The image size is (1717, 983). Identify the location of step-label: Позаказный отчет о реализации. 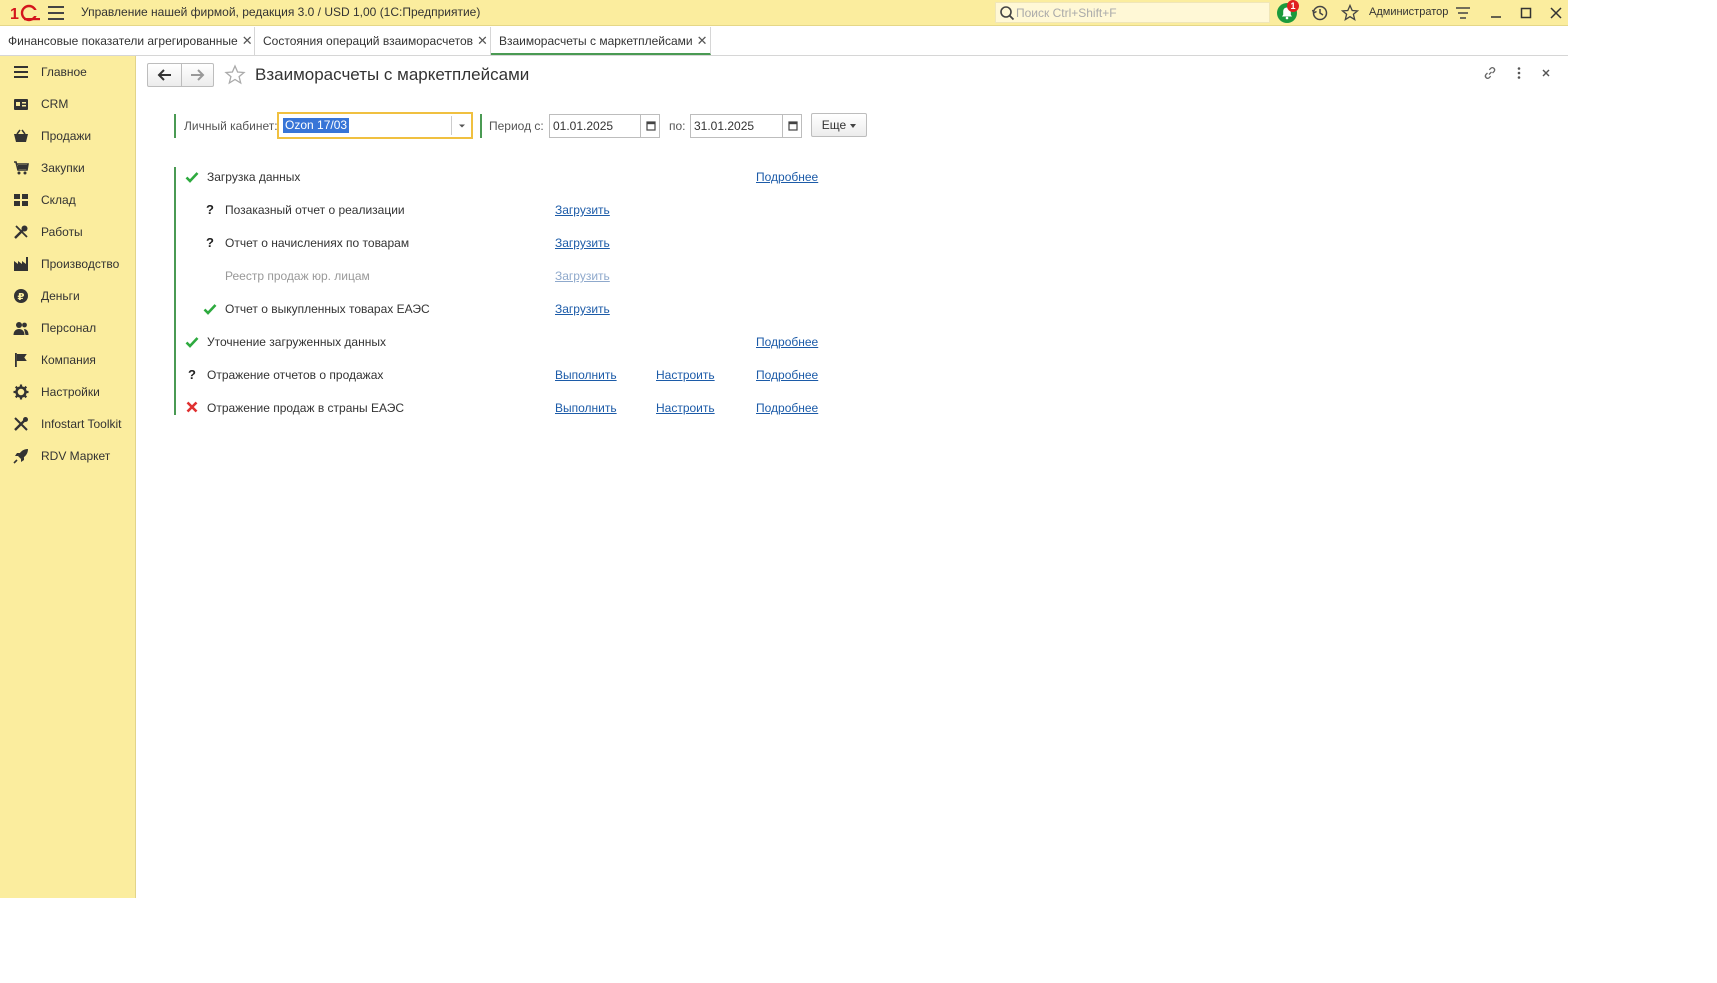
(315, 210).